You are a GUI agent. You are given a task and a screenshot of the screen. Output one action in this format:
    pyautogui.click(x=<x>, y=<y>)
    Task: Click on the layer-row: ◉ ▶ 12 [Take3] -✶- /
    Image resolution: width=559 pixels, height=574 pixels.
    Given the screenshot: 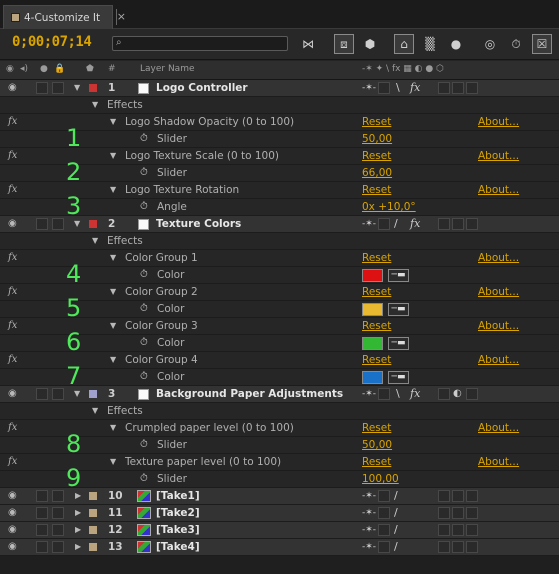 What is the action you would take?
    pyautogui.click(x=279, y=530)
    